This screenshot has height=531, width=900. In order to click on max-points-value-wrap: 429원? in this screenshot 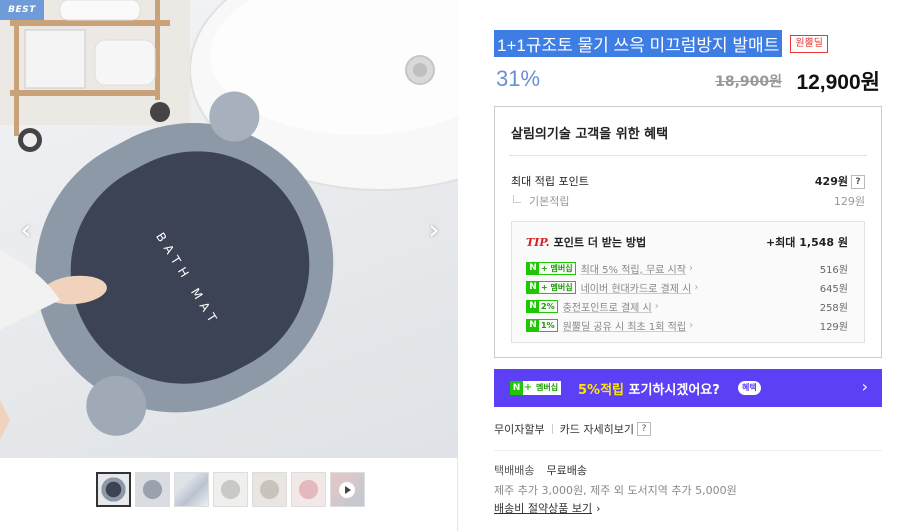, I will do `click(840, 181)`.